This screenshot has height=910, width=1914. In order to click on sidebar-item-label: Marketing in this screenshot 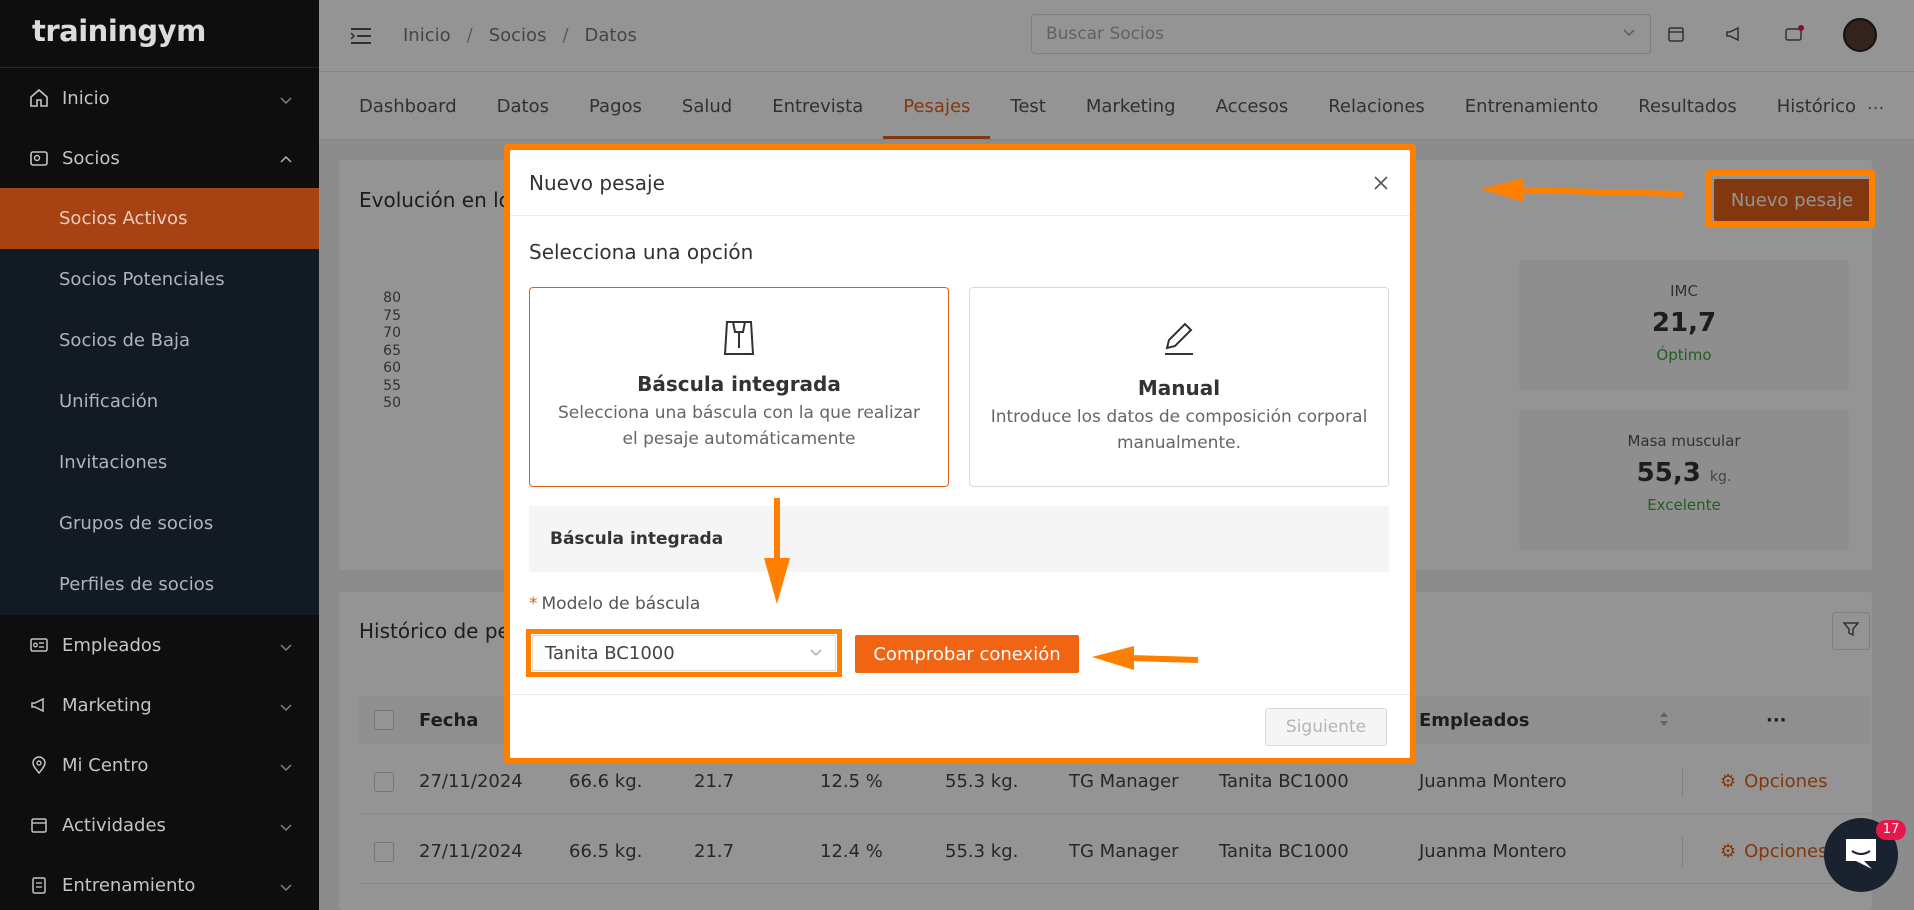, I will do `click(107, 705)`.